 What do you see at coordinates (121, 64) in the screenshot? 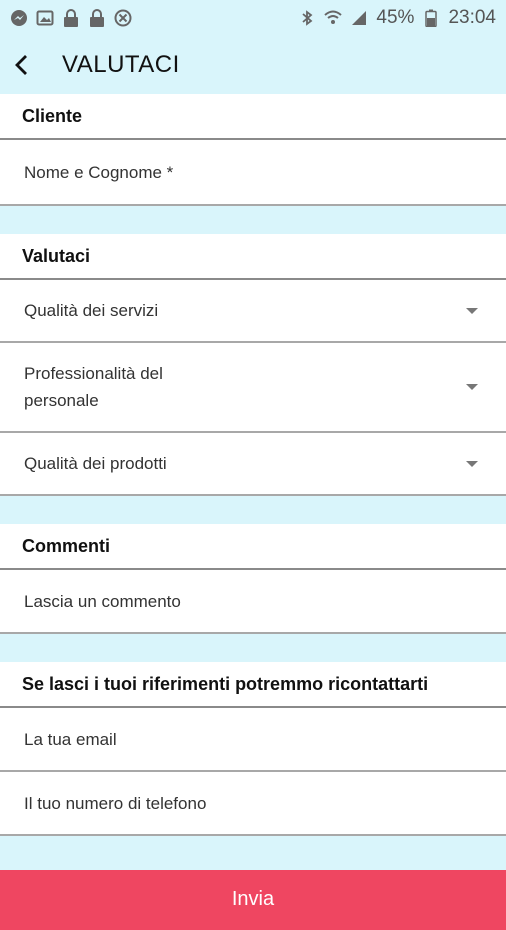
I see `page-title: VALUTACI` at bounding box center [121, 64].